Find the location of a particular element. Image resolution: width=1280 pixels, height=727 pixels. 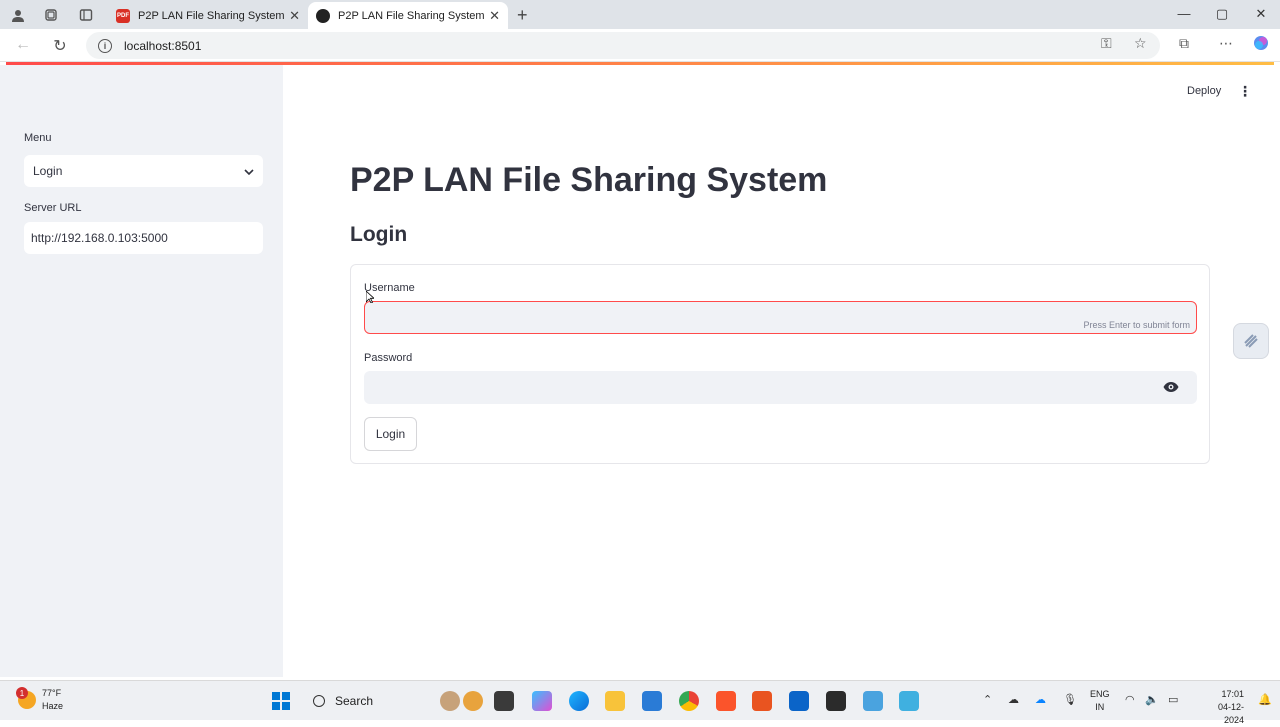

lang-primary: ENG is located at coordinates (1100, 694).